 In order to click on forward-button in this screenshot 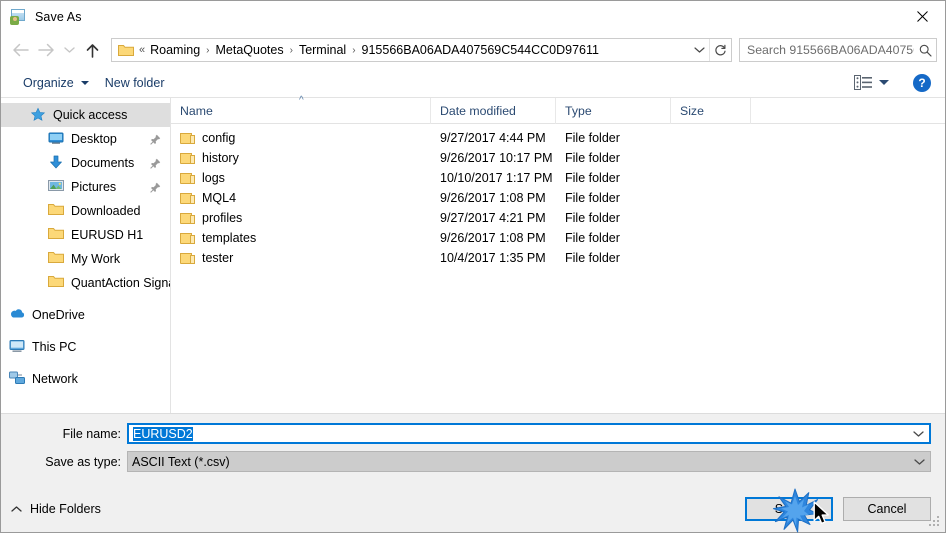, I will do `click(46, 50)`.